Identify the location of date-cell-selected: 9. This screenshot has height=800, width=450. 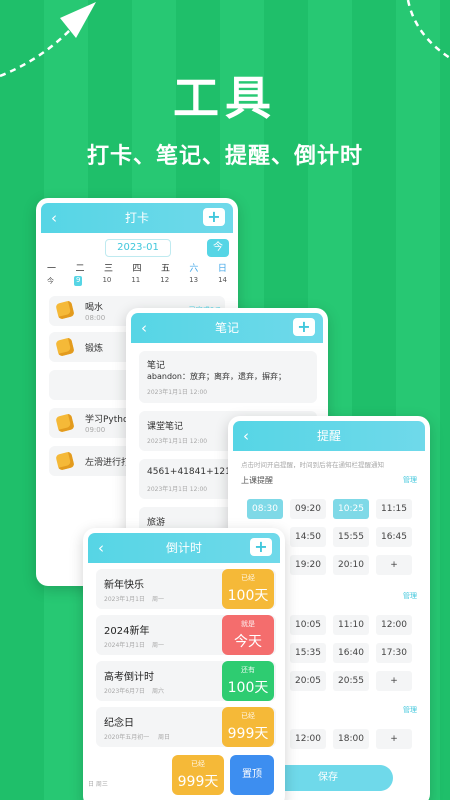
(78, 281).